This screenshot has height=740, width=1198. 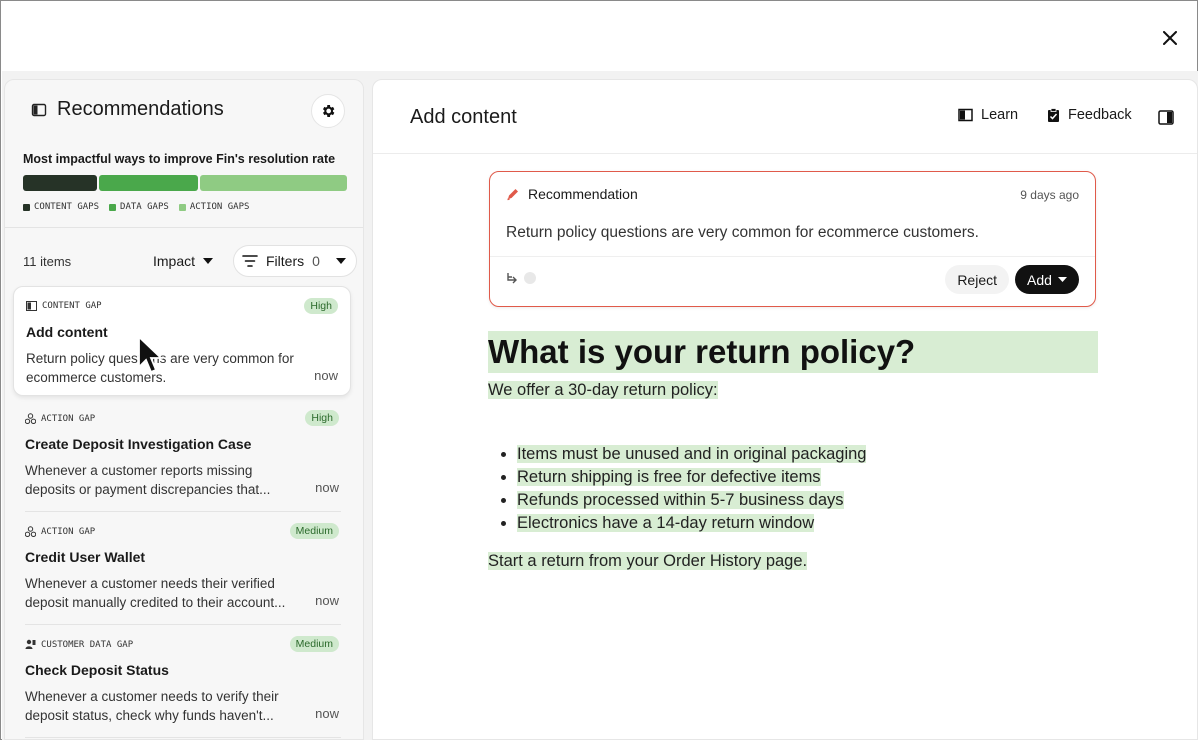 I want to click on close-icon, so click(x=1170, y=38).